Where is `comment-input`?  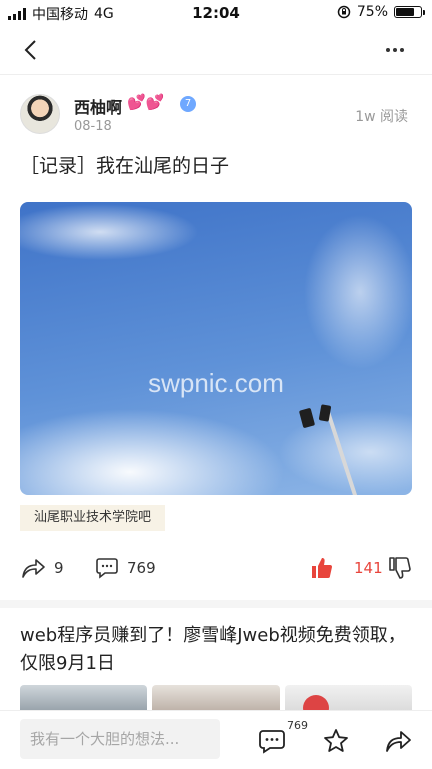 comment-input is located at coordinates (120, 739).